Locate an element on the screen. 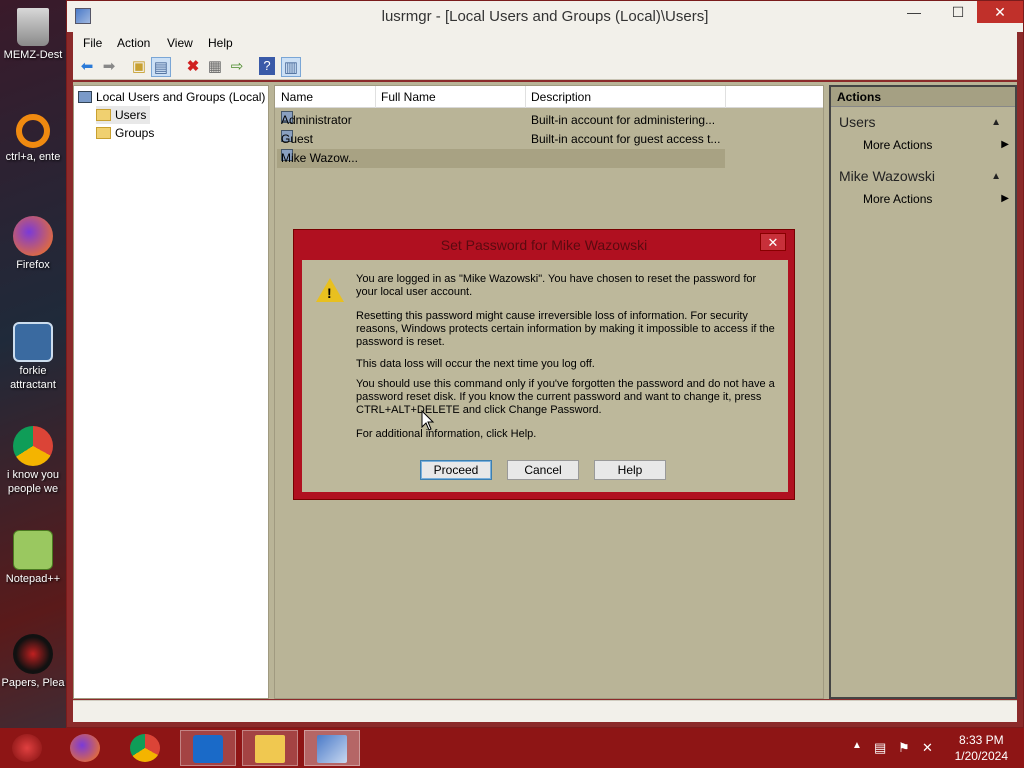  toolbar: ⬅ ➡ ▣ ▤ ✖ ▦ ⇨ ? ▥ is located at coordinates (545, 67).